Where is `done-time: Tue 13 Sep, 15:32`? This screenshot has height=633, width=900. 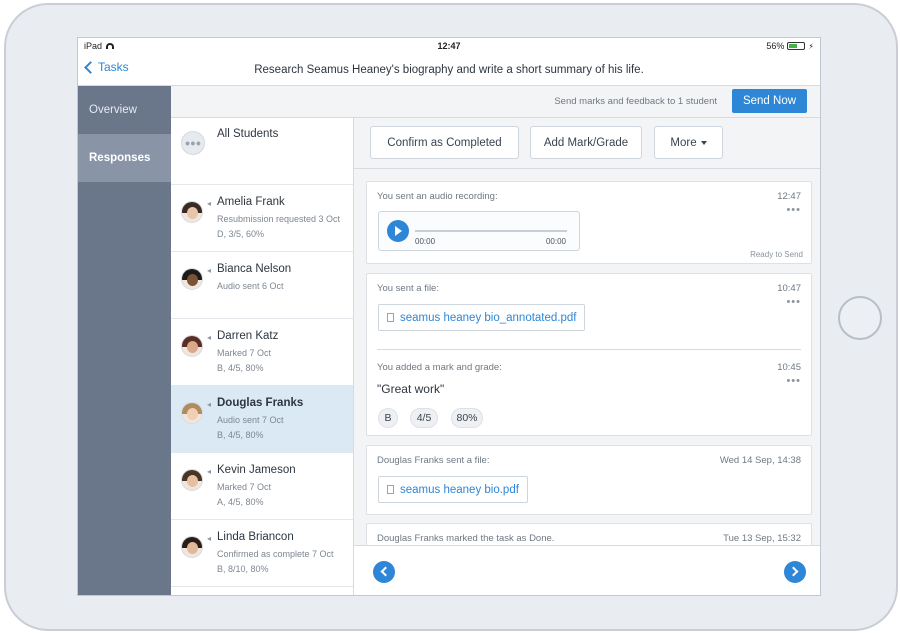
done-time: Tue 13 Sep, 15:32 is located at coordinates (762, 538).